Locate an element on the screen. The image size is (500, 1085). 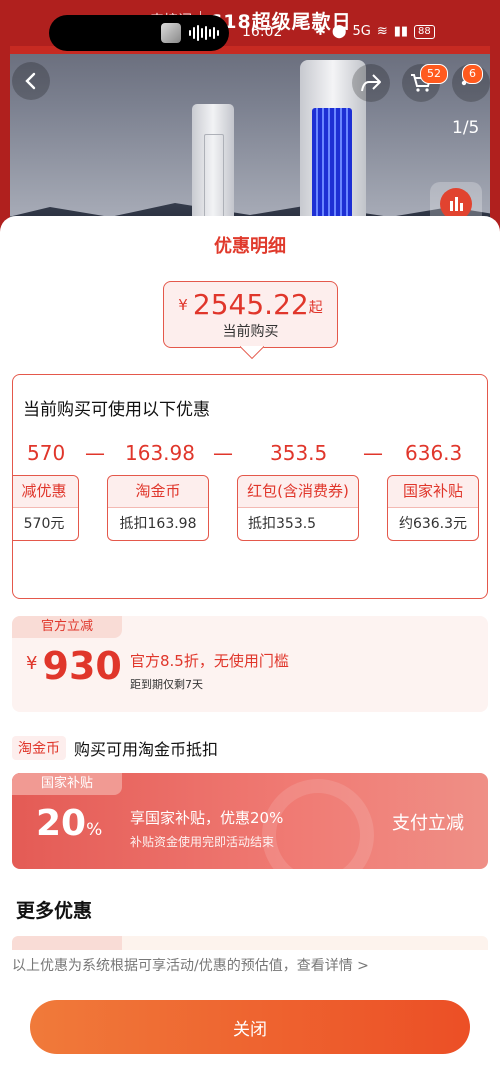
official-value: 930 is located at coordinates (82, 666).